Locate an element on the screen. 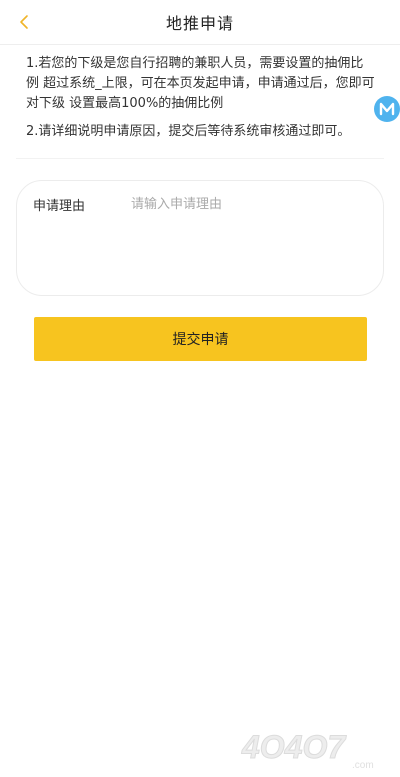 Image resolution: width=400 pixels, height=777 pixels. notes-divider is located at coordinates (200, 158).